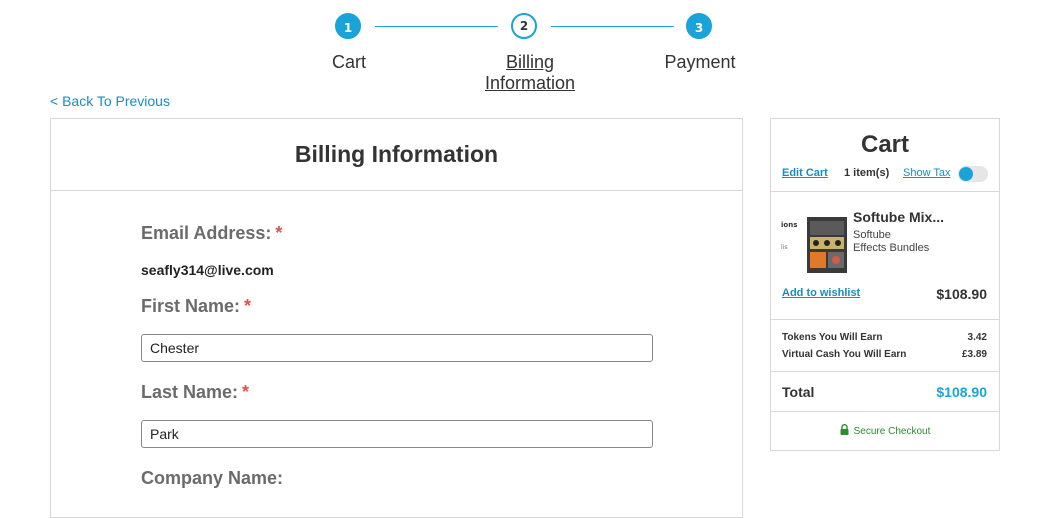  What do you see at coordinates (530, 83) in the screenshot?
I see `step-2-label-line2: Information` at bounding box center [530, 83].